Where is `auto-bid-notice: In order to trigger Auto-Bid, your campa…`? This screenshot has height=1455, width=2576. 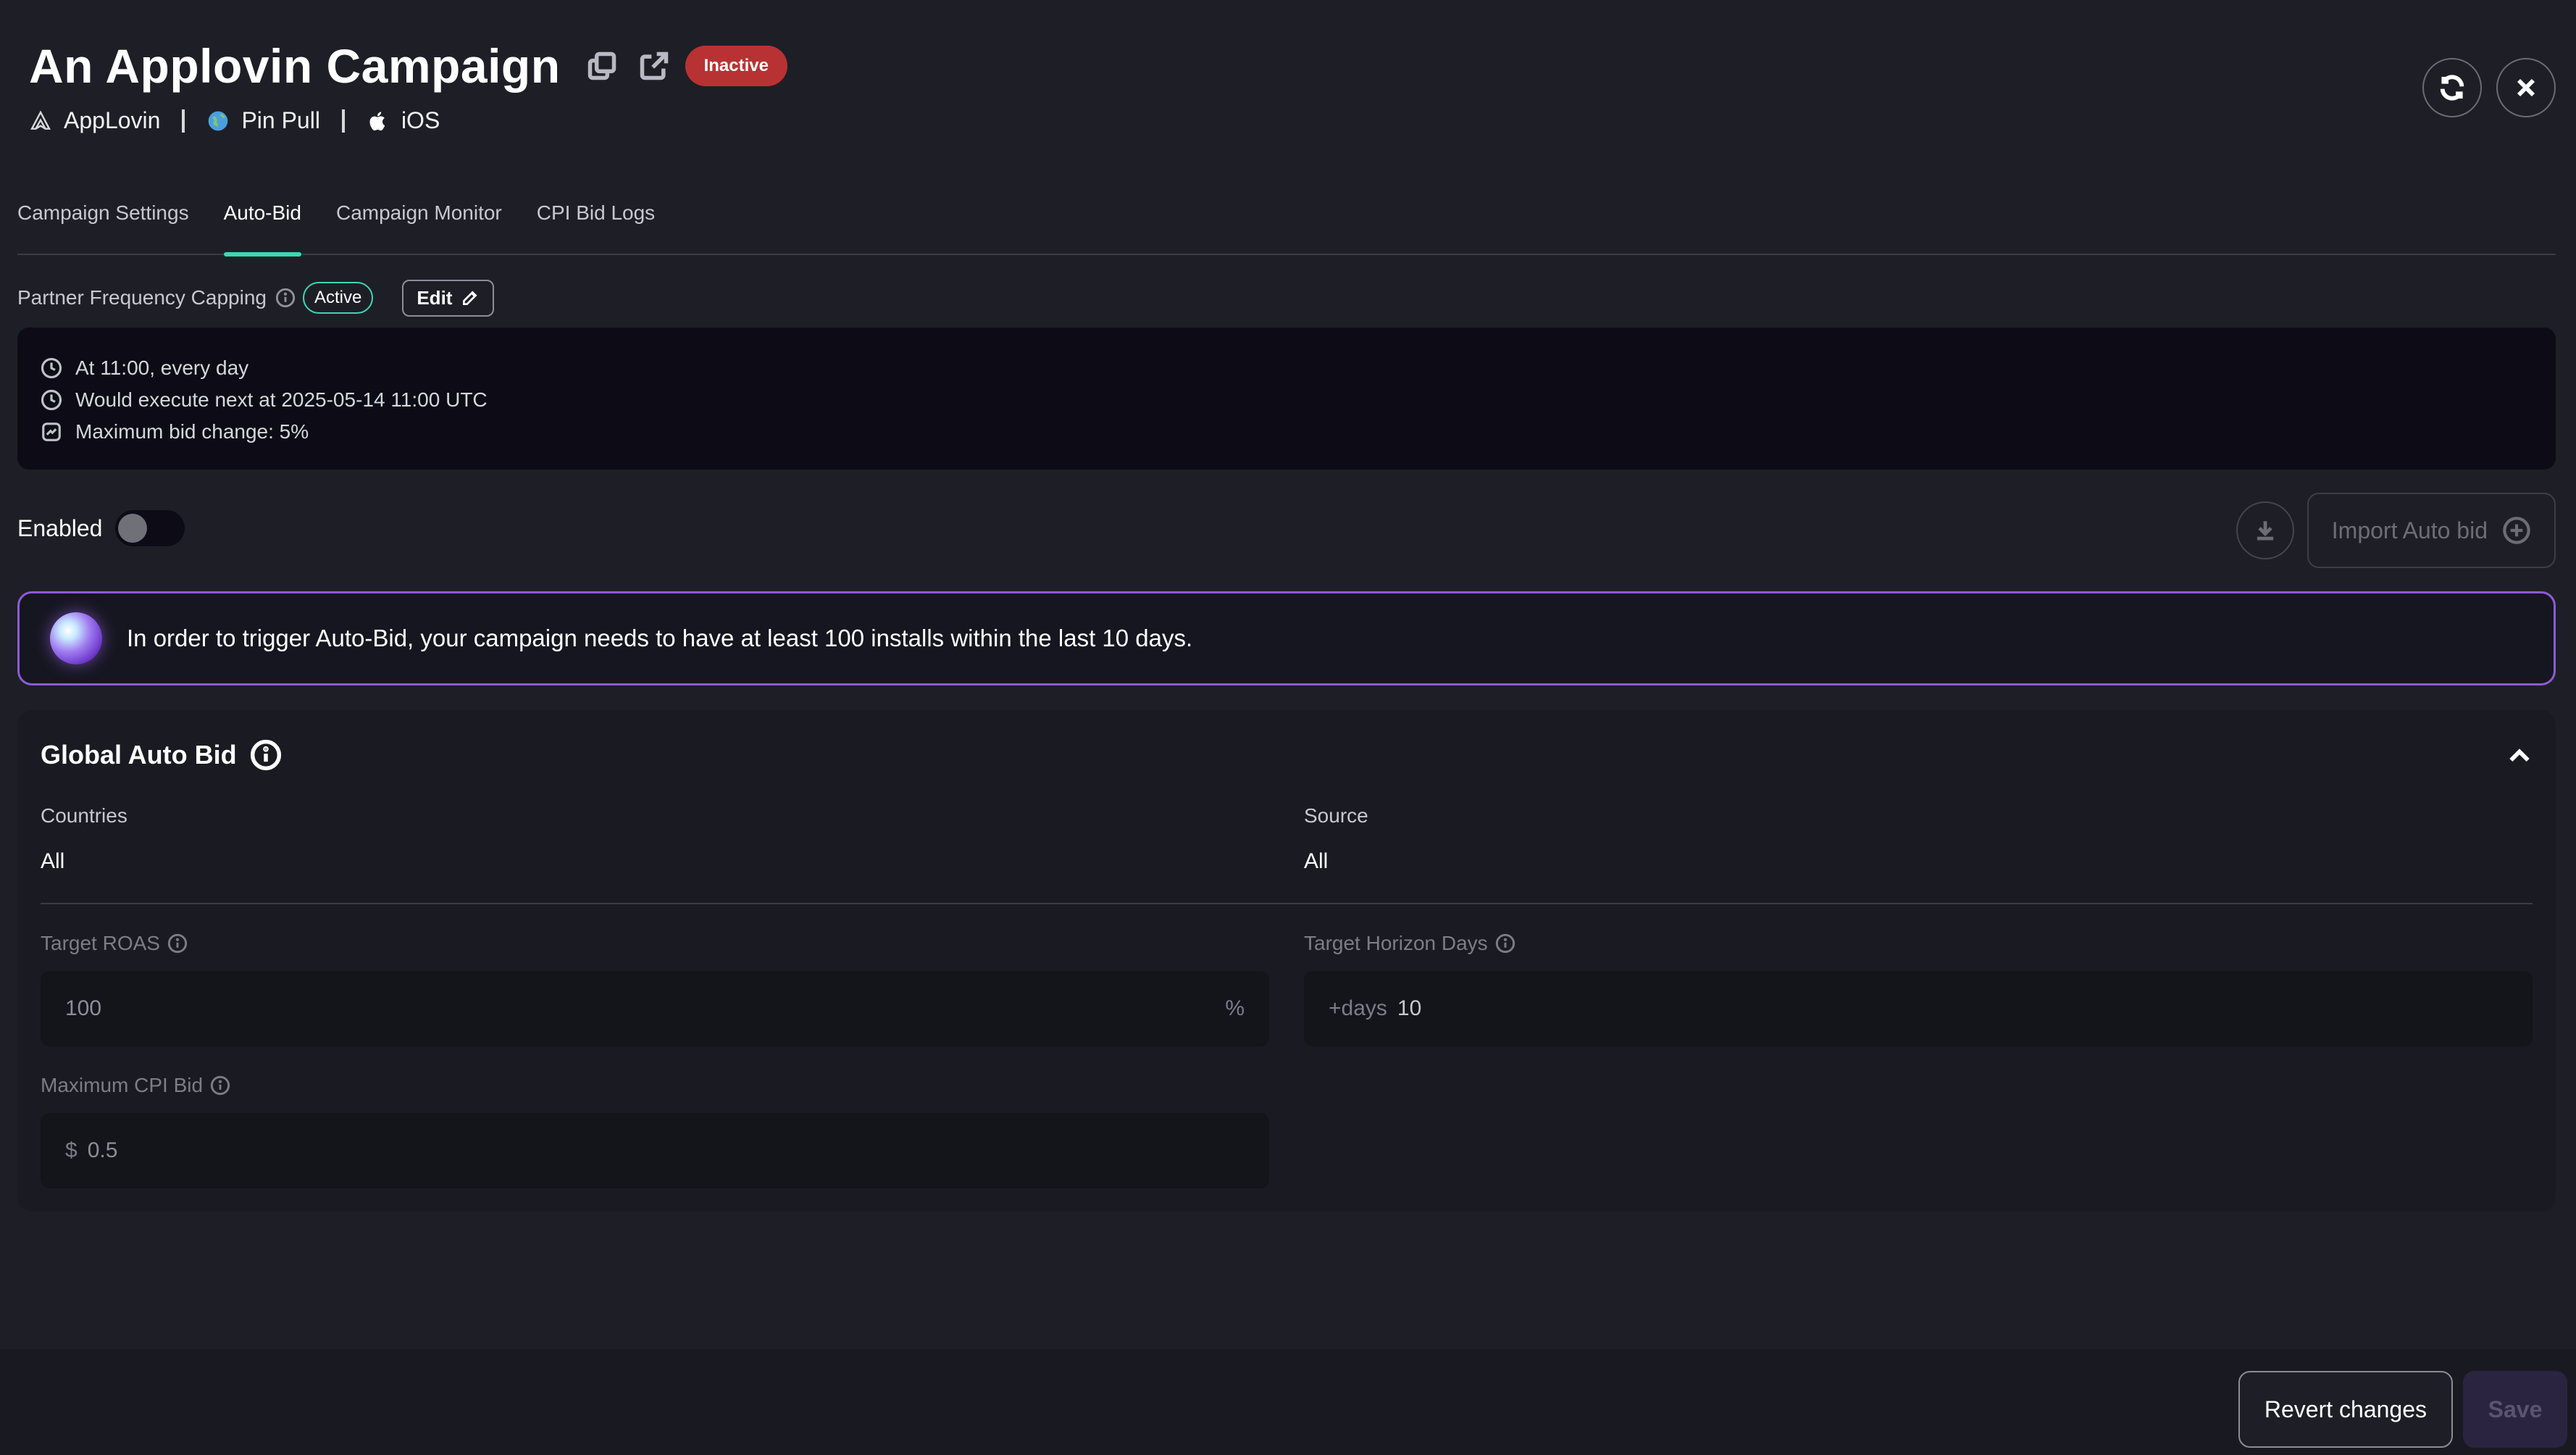
auto-bid-notice: In order to trigger Auto-Bid, your campa… is located at coordinates (1286, 638).